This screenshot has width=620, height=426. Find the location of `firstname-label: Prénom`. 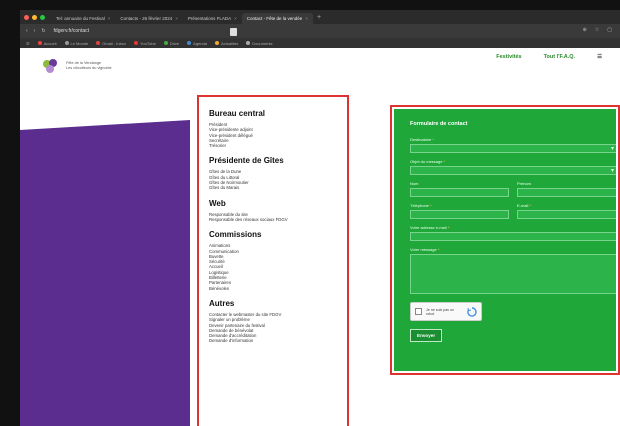

firstname-label: Prénom is located at coordinates (524, 183).